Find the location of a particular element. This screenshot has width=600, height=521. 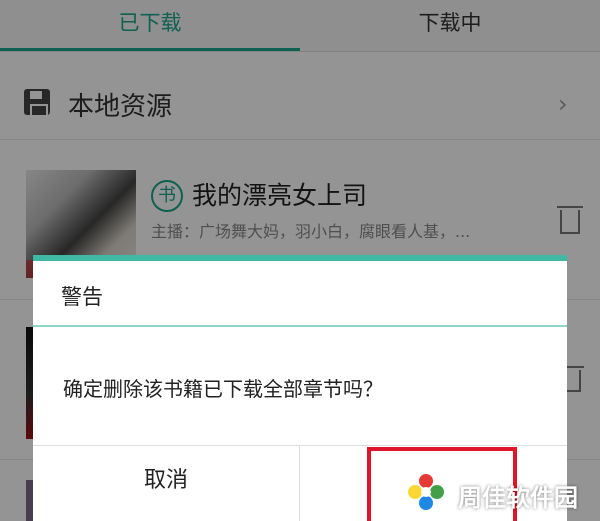

cancel-button: 取消 is located at coordinates (166, 483).